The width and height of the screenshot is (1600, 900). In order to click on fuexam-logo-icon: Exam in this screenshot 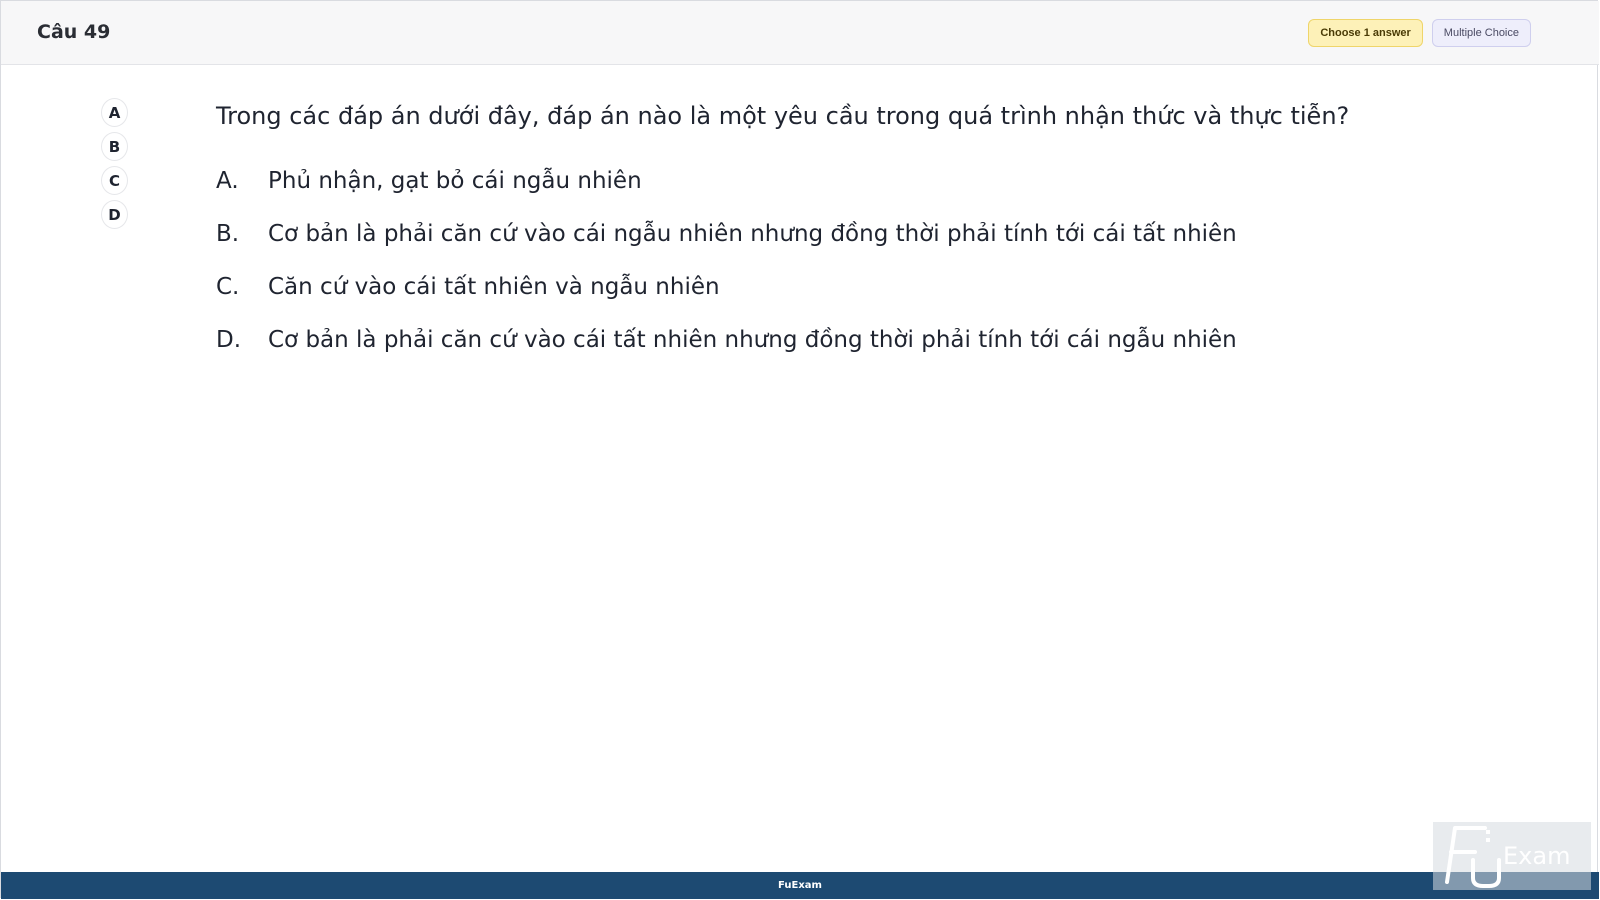, I will do `click(1512, 856)`.